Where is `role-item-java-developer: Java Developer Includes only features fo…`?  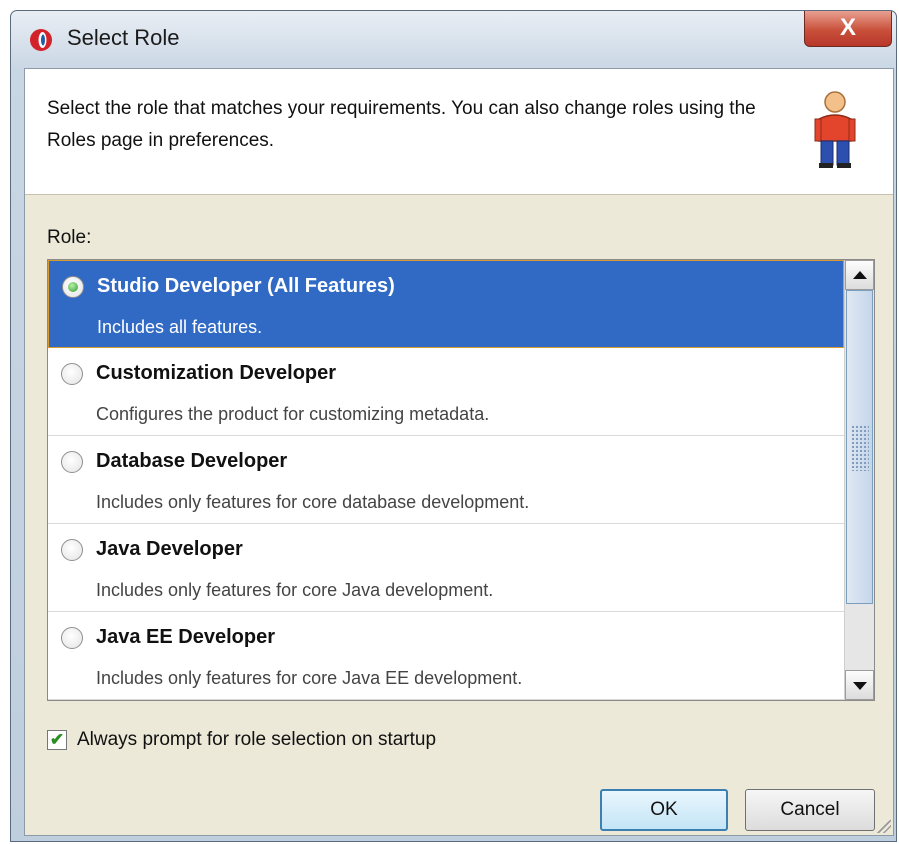
role-item-java-developer: Java Developer Includes only features fo… is located at coordinates (446, 568).